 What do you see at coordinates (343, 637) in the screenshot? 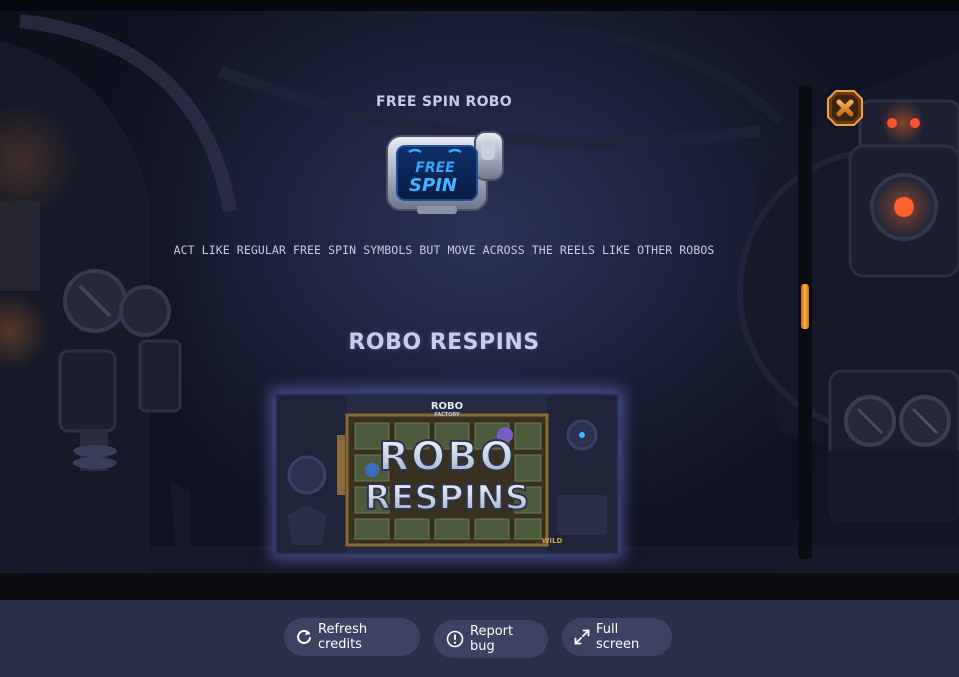
I see `refresh-credits-label: Refresh credits` at bounding box center [343, 637].